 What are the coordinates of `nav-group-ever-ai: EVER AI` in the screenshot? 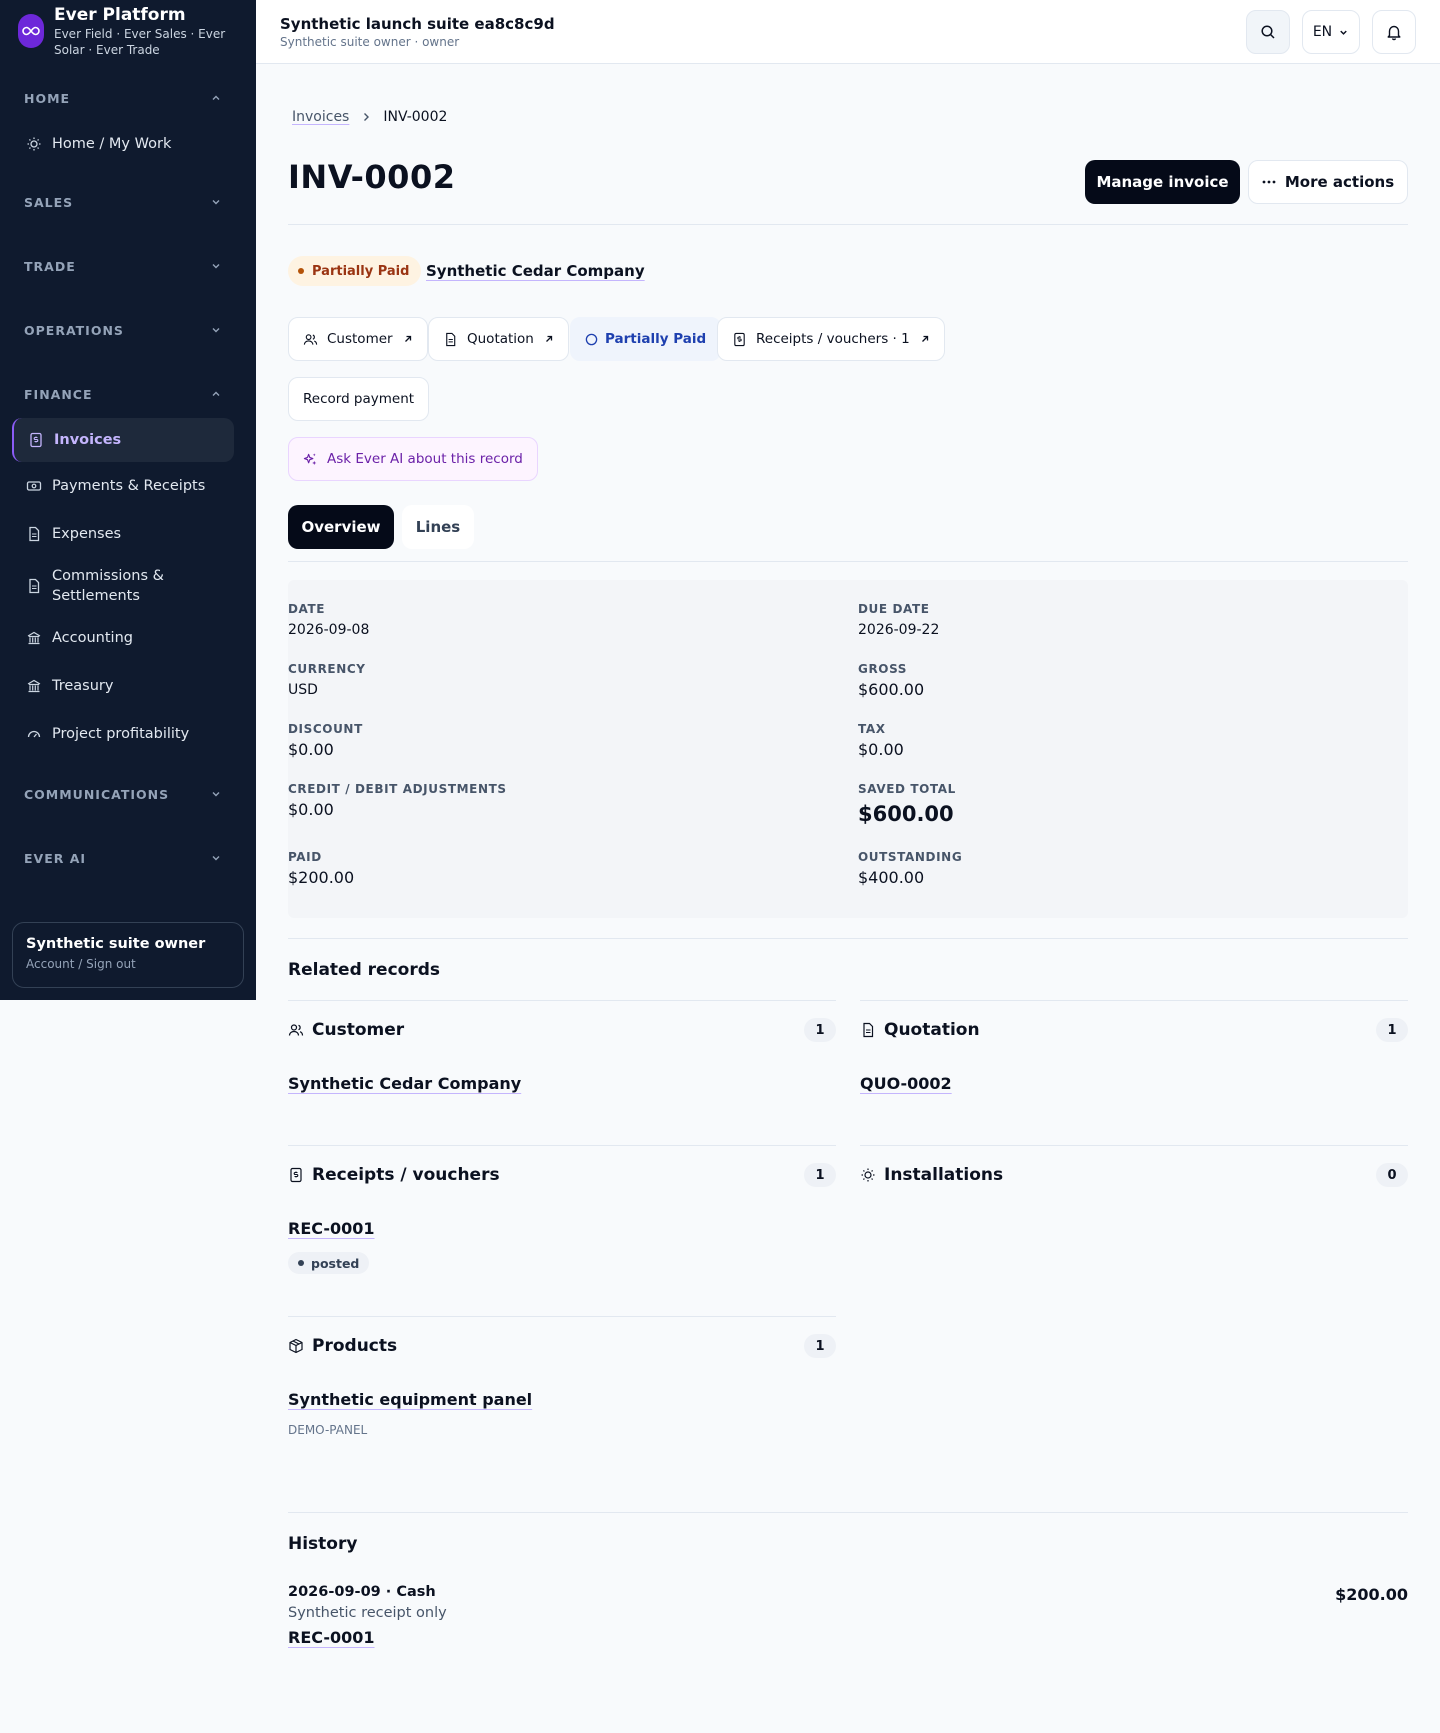 It's located at (128, 858).